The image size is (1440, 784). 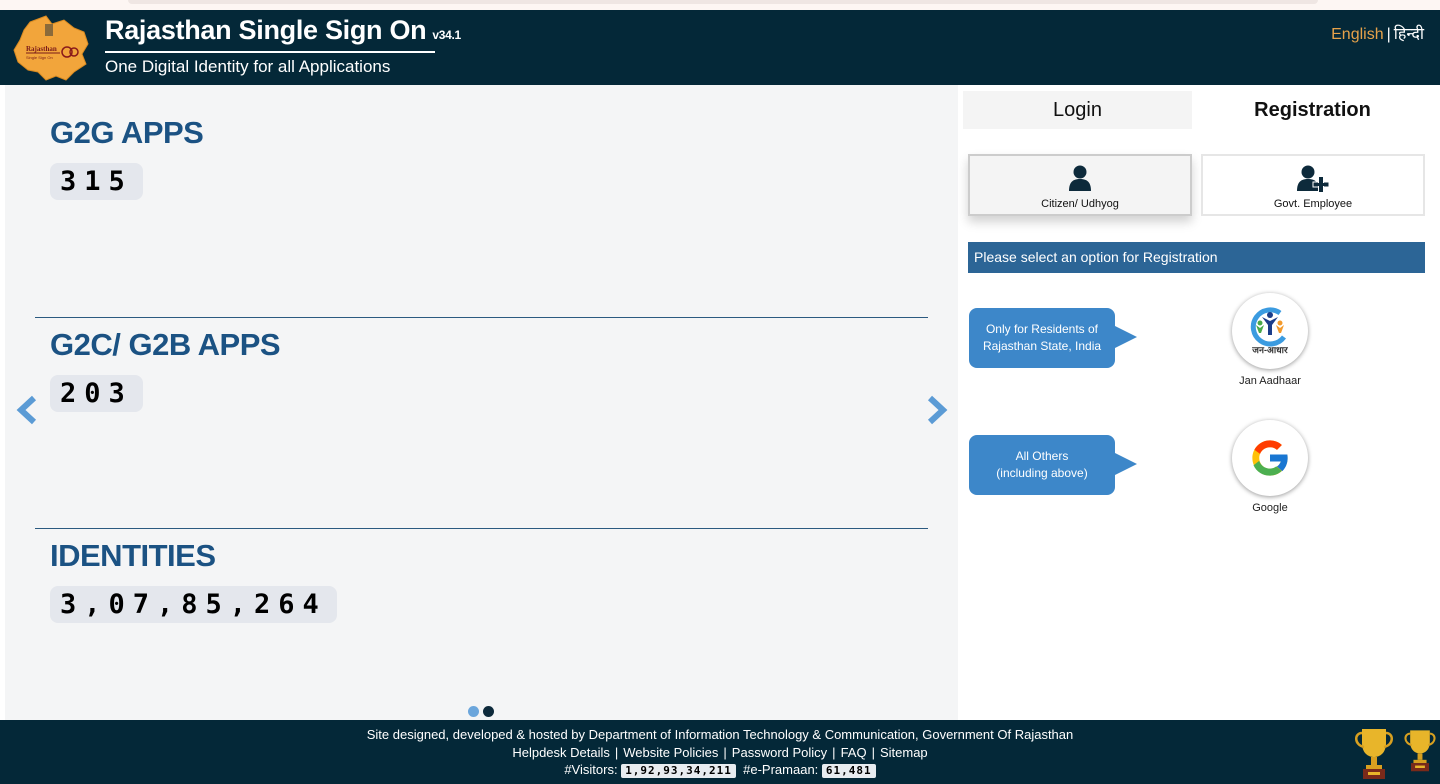 I want to click on option-label: Citizen/ Udhyog, so click(x=1080, y=204).